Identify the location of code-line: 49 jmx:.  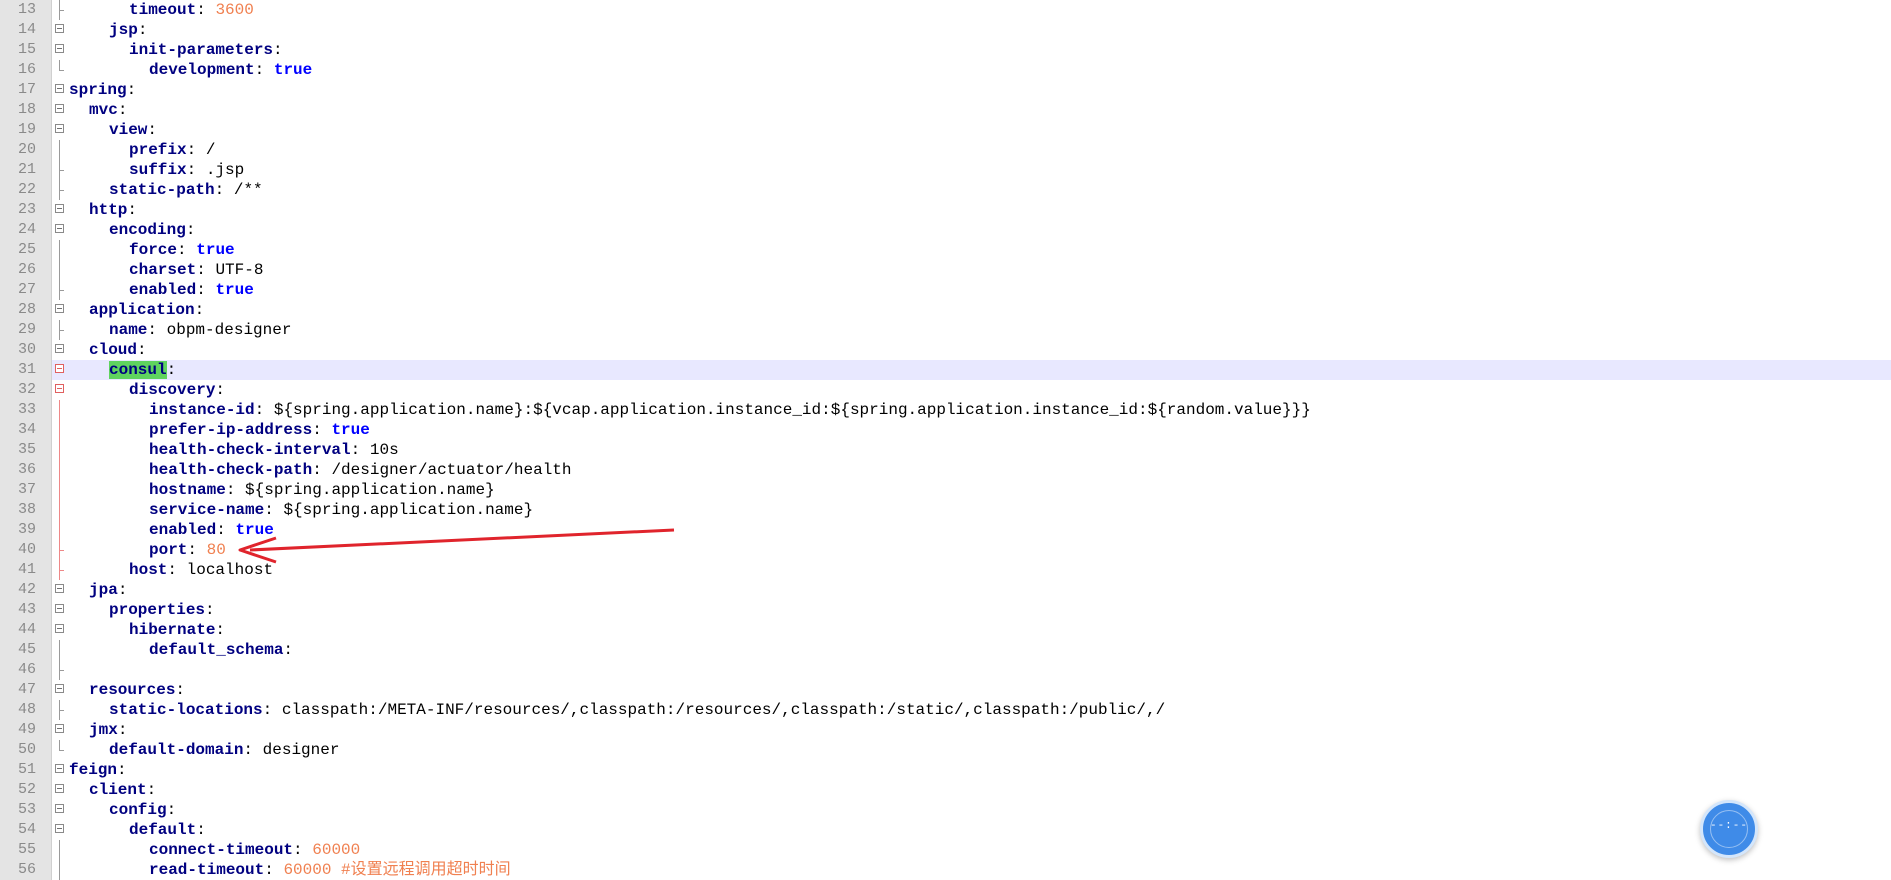
(945, 730).